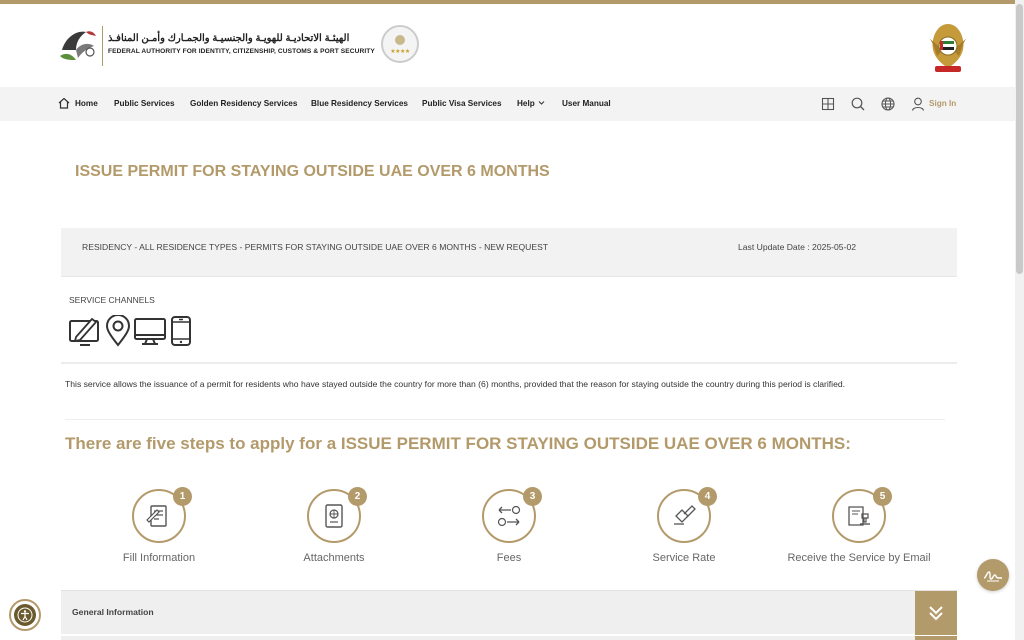  Describe the element at coordinates (541, 103) in the screenshot. I see `chevron-down-icon` at that location.